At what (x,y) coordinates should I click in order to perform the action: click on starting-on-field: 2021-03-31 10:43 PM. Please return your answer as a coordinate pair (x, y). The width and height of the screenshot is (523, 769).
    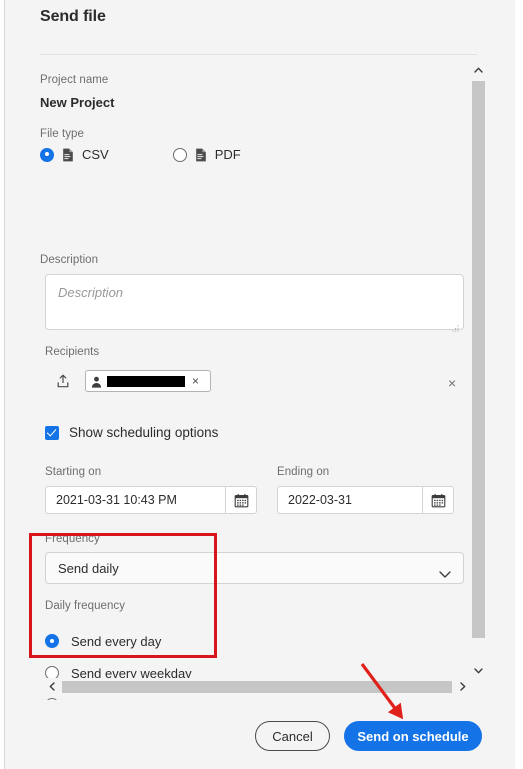
    Looking at the image, I should click on (151, 500).